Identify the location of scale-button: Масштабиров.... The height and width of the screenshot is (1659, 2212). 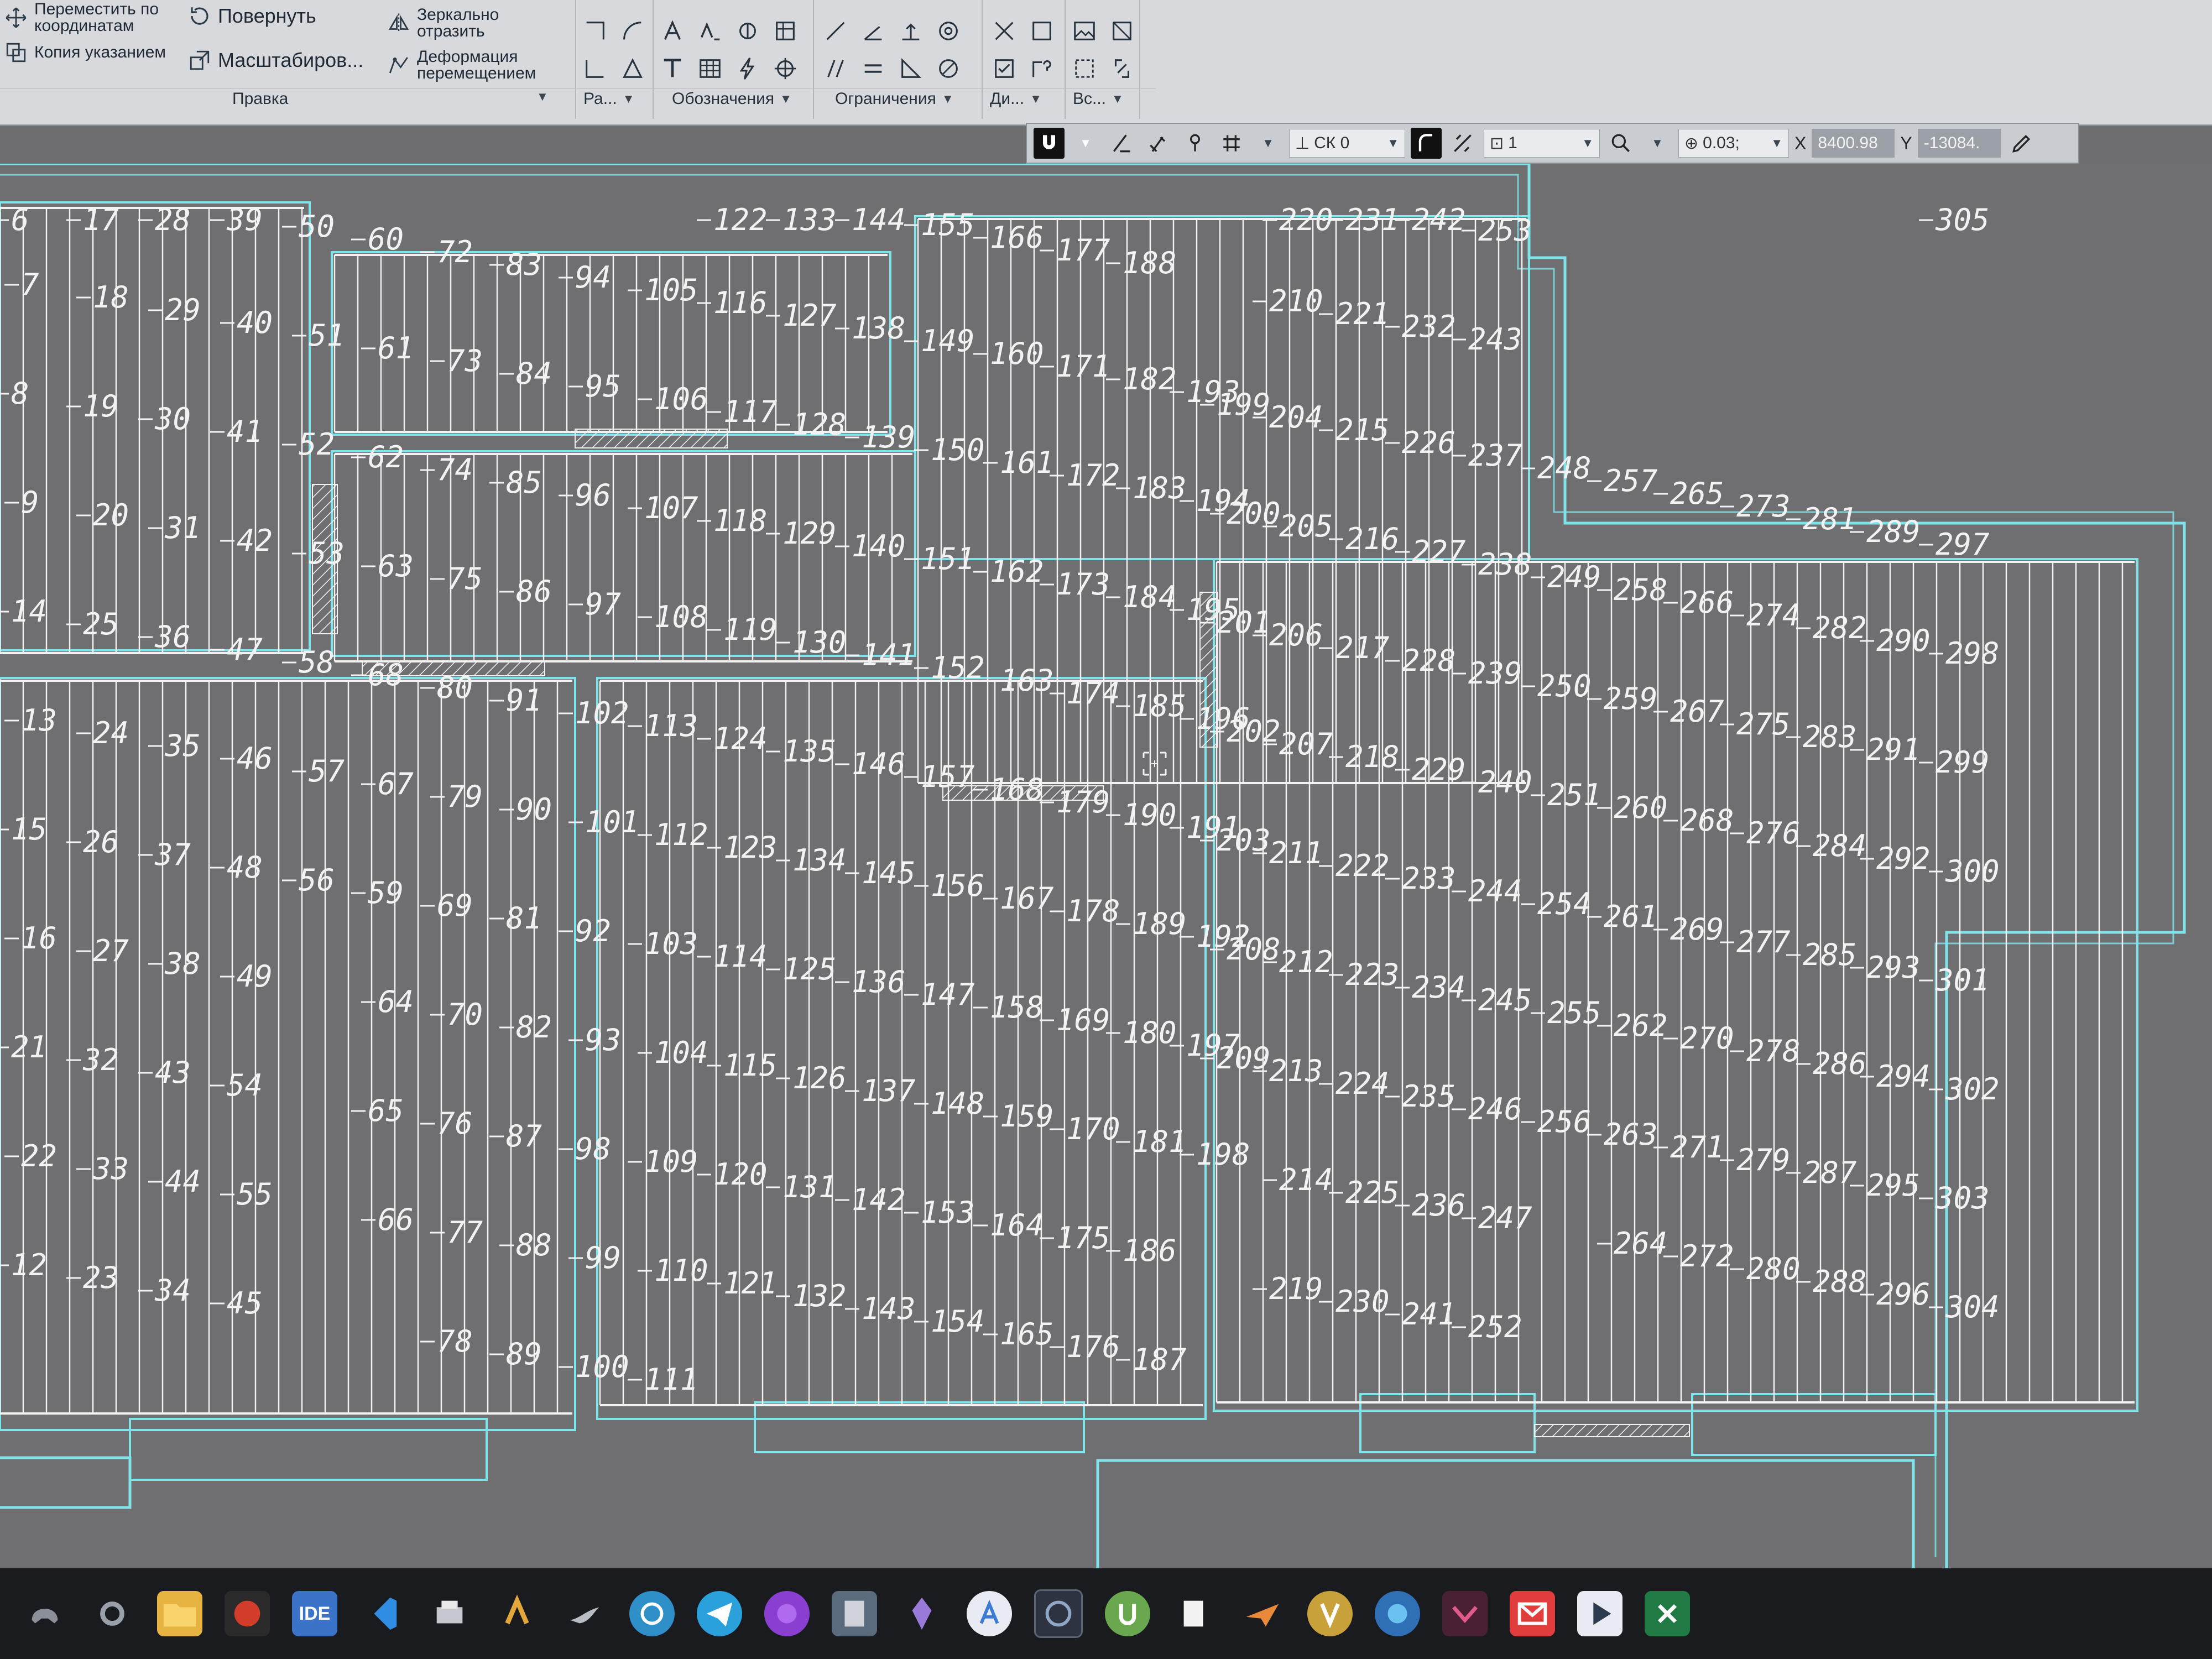
(275, 61).